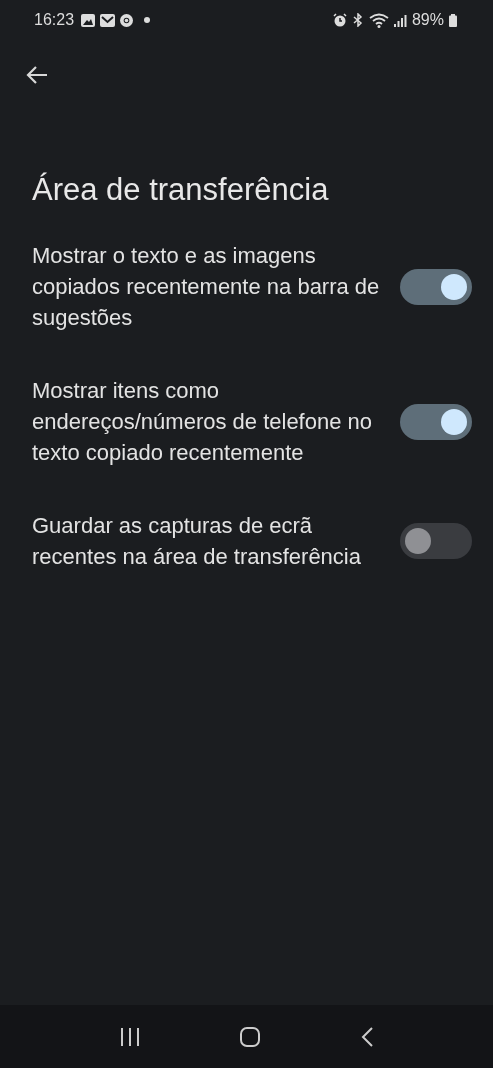  Describe the element at coordinates (147, 20) in the screenshot. I see `notification-dot-icon` at that location.